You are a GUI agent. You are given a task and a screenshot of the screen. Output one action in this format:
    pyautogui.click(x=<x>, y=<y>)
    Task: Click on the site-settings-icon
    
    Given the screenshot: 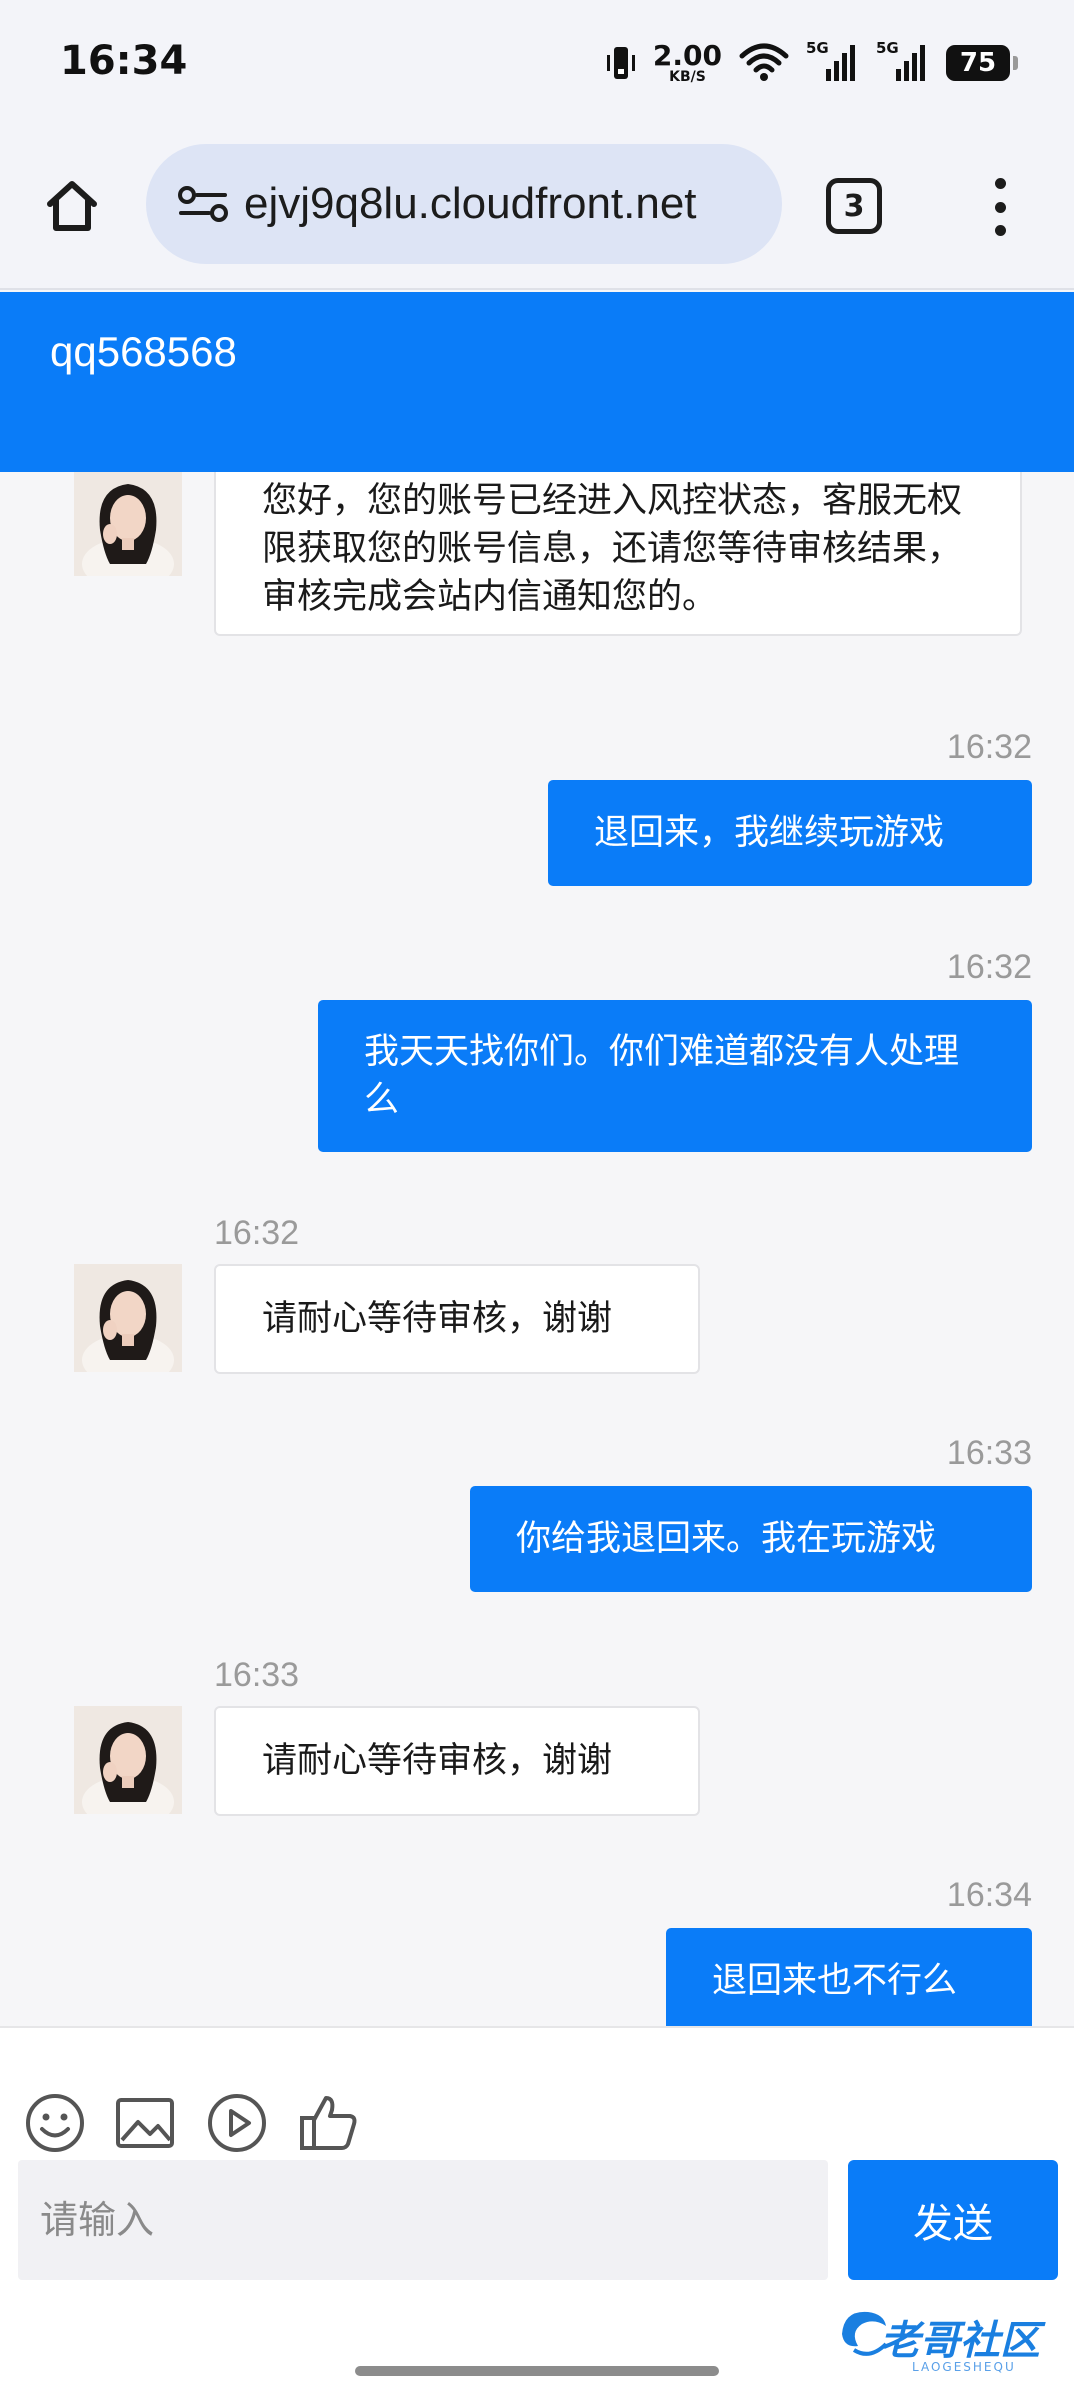 What is the action you would take?
    pyautogui.click(x=203, y=204)
    